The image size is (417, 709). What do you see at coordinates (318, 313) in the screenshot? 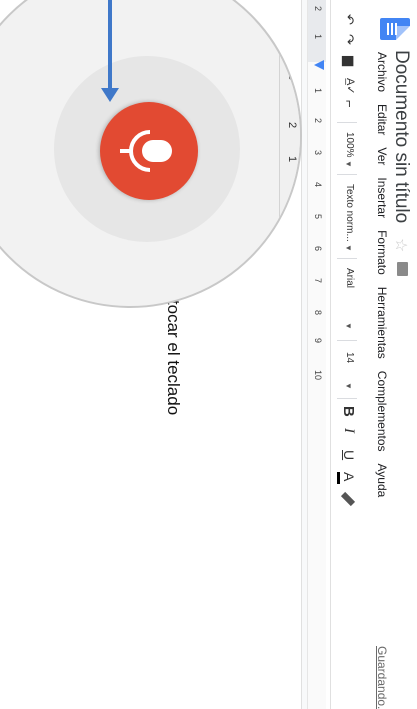
I see `ruler-label: 8` at bounding box center [318, 313].